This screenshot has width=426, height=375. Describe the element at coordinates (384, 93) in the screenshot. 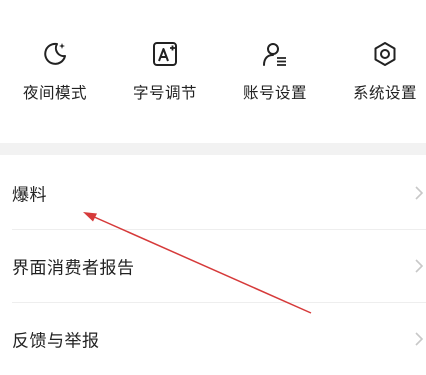

I see `system-settings-label: 系统设置` at that location.